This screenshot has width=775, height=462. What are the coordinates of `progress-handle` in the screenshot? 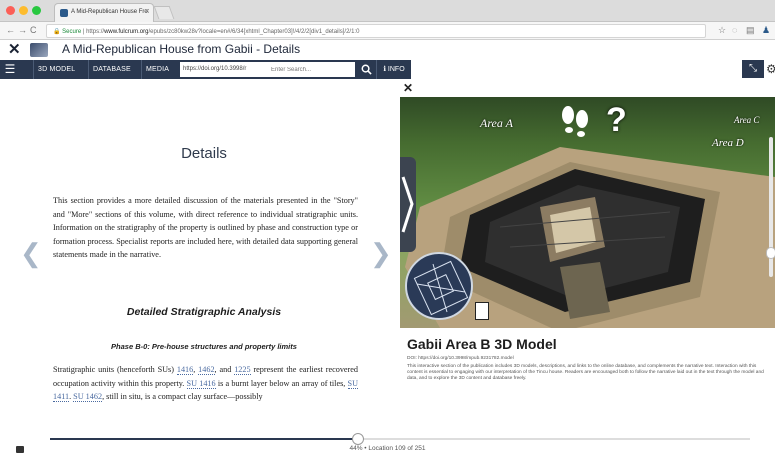 It's located at (358, 439).